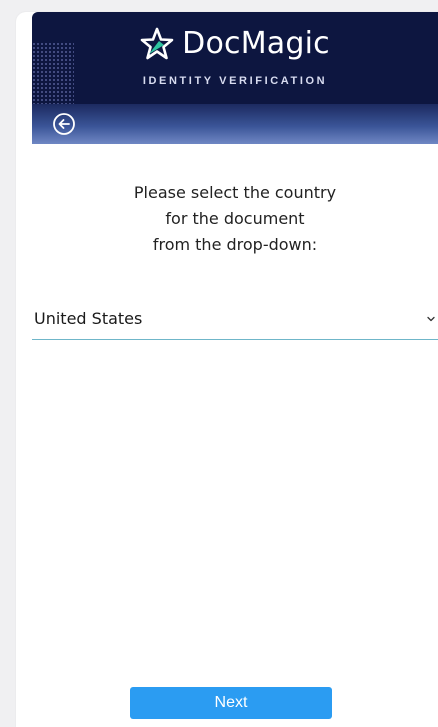 The image size is (438, 727). Describe the element at coordinates (88, 318) in the screenshot. I see `country-select-value: United States` at that location.